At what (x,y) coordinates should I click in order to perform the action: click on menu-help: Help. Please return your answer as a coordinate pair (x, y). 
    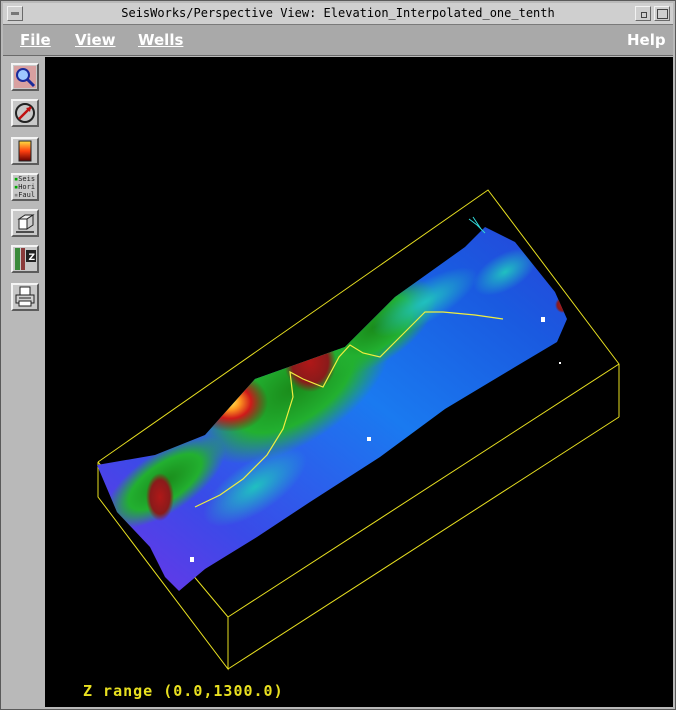
    Looking at the image, I should click on (646, 40).